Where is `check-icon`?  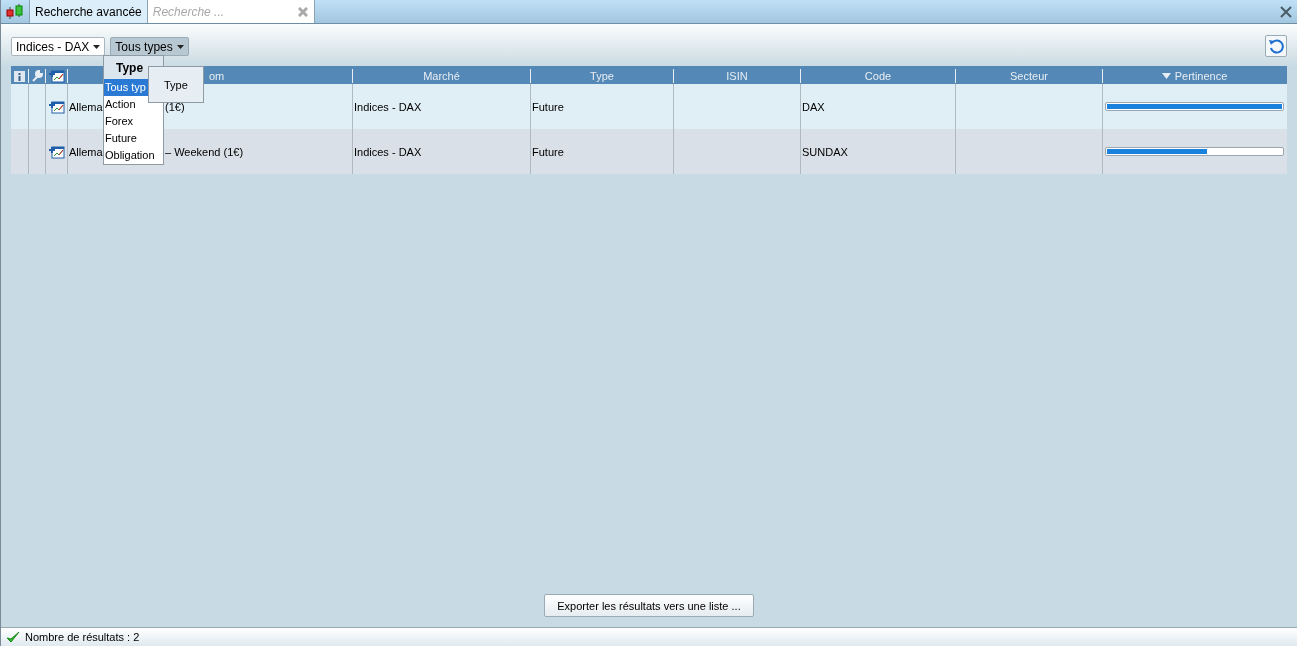
check-icon is located at coordinates (13, 637).